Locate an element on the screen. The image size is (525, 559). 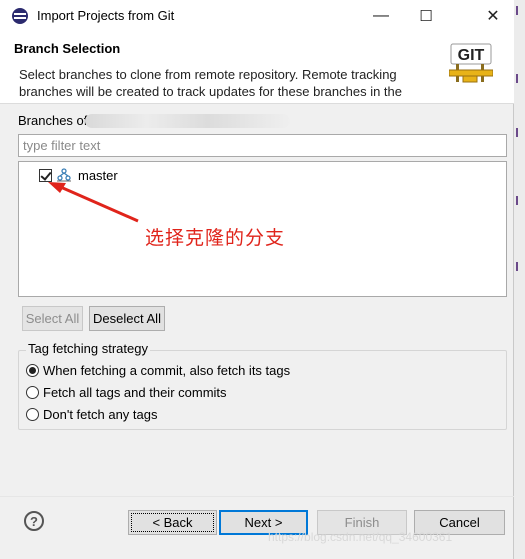
title-bar: Import Projects from Git — ☐ ✕ is located at coordinates (257, 16).